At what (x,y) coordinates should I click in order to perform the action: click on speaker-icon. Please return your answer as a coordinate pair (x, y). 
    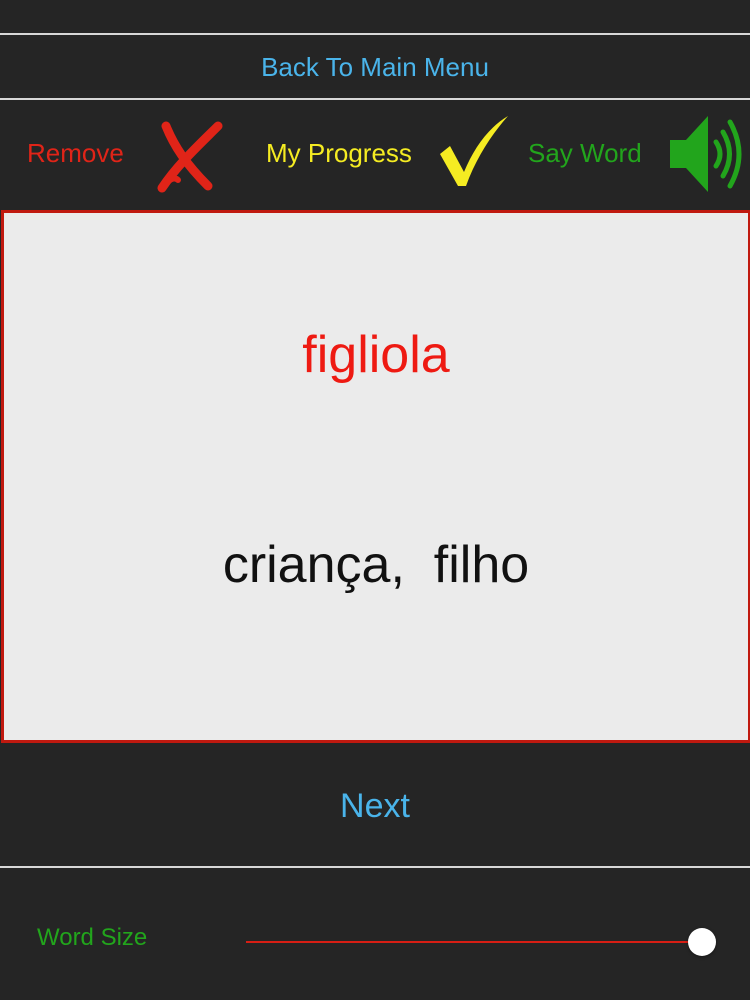
    Looking at the image, I should click on (705, 154).